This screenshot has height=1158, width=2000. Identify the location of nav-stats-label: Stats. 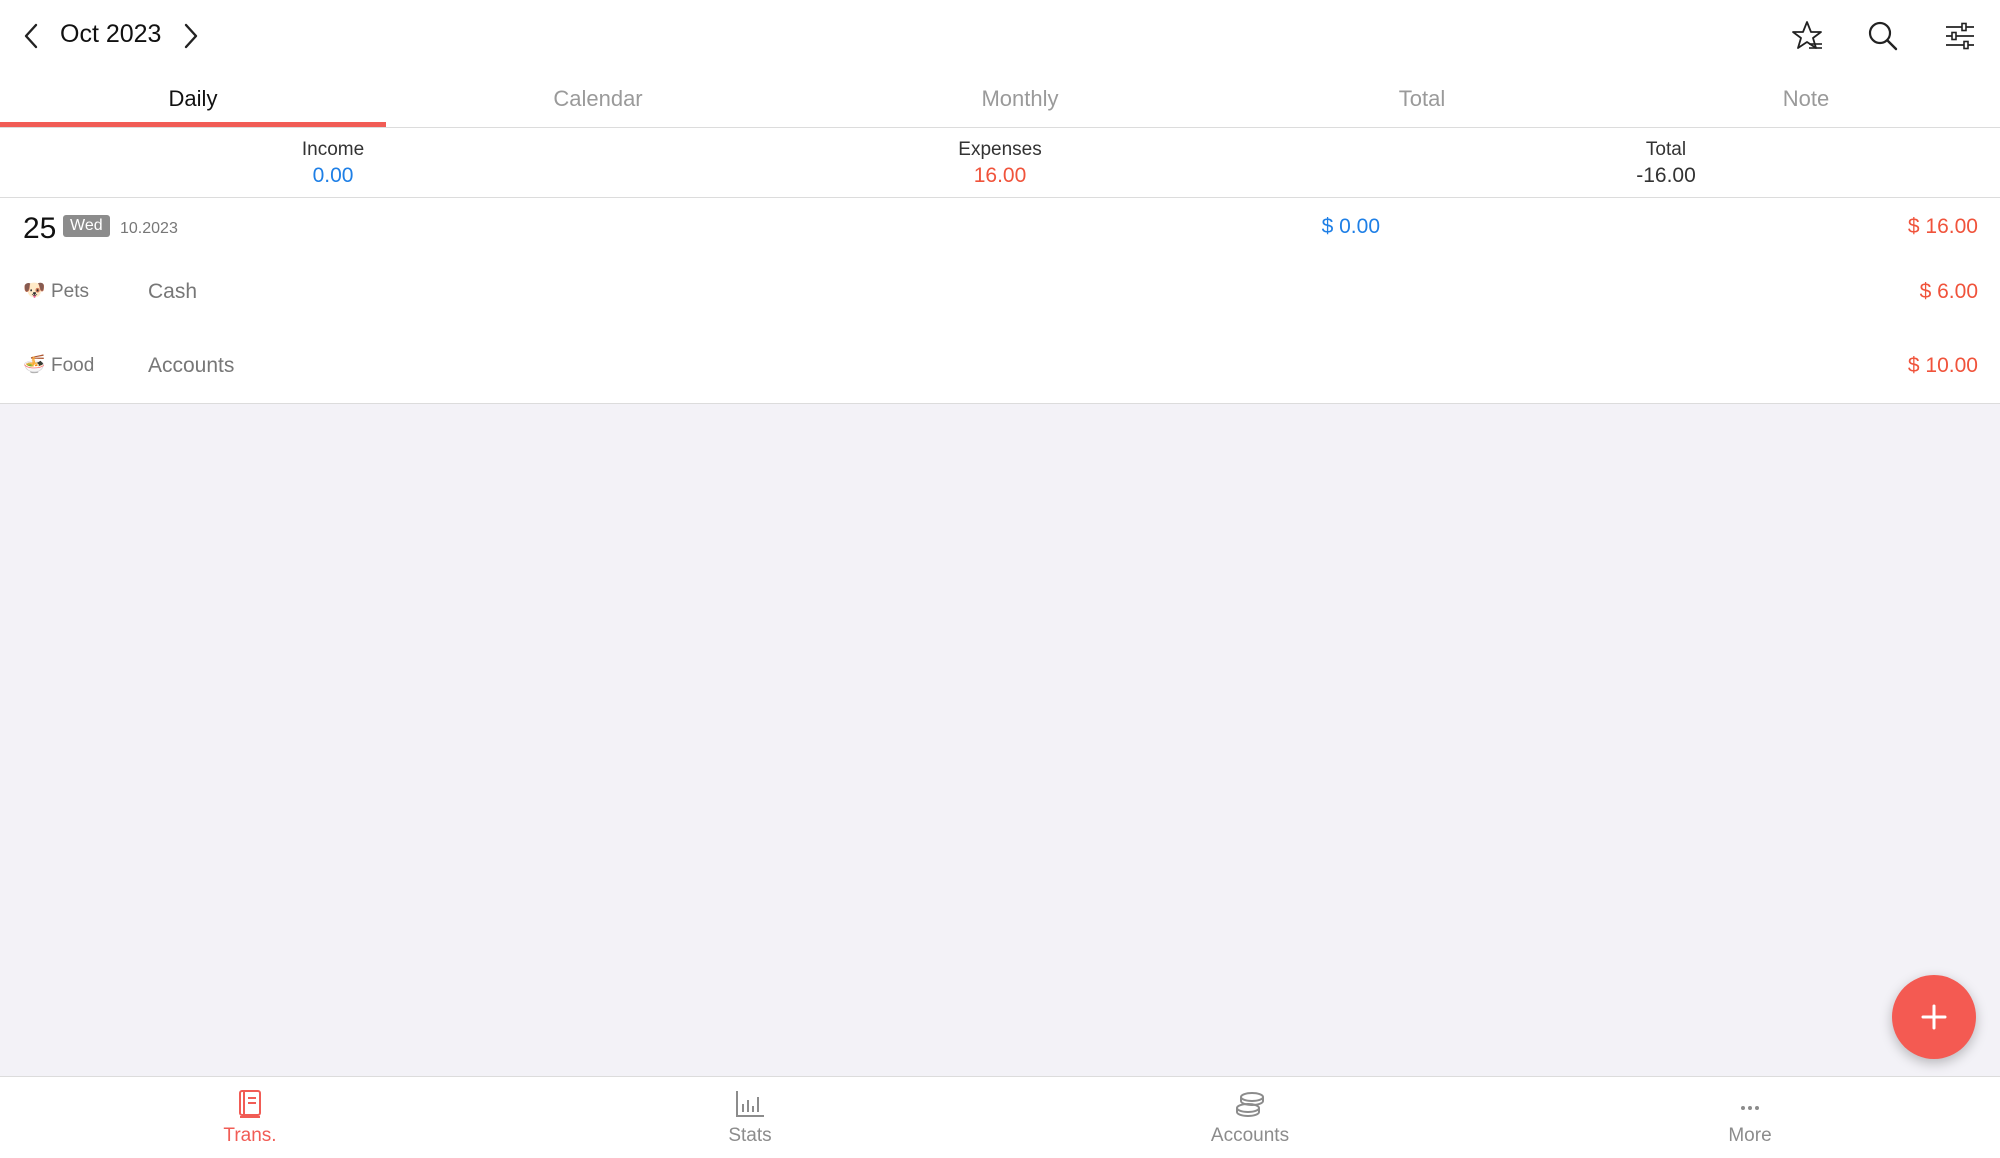
(750, 1135).